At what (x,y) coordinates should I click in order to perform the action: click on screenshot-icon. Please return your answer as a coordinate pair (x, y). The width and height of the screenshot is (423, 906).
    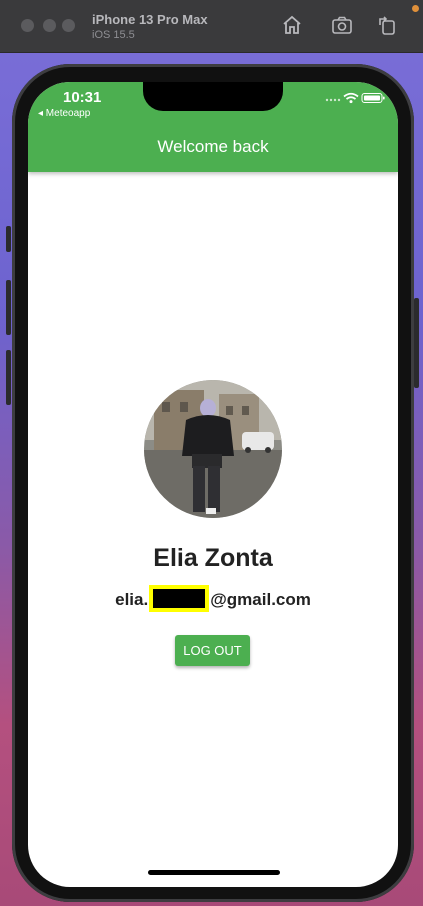
    Looking at the image, I should click on (342, 25).